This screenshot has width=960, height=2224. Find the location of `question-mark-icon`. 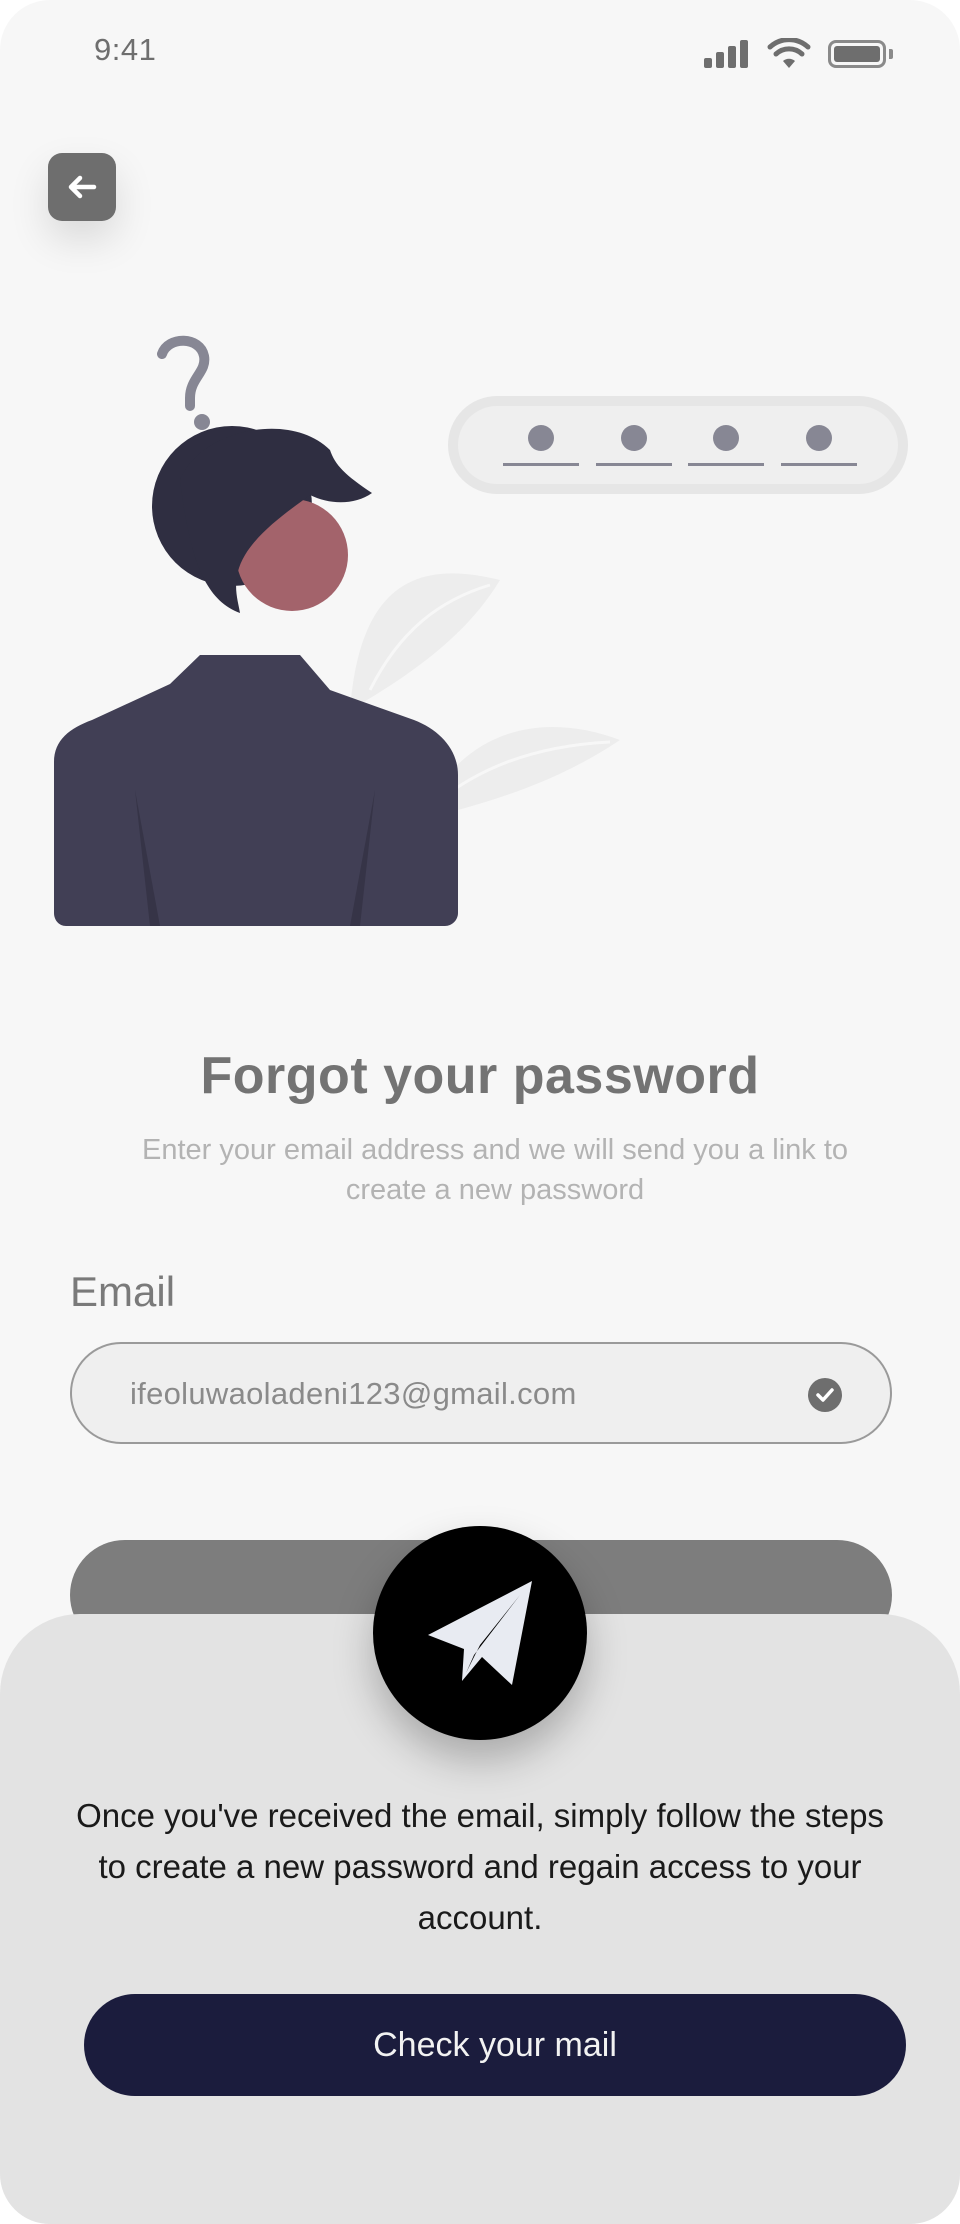

question-mark-icon is located at coordinates (183, 382).